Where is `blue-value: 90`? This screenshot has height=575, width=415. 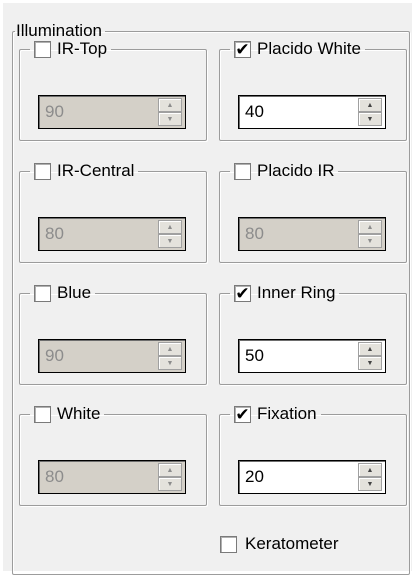
blue-value: 90 is located at coordinates (54, 355).